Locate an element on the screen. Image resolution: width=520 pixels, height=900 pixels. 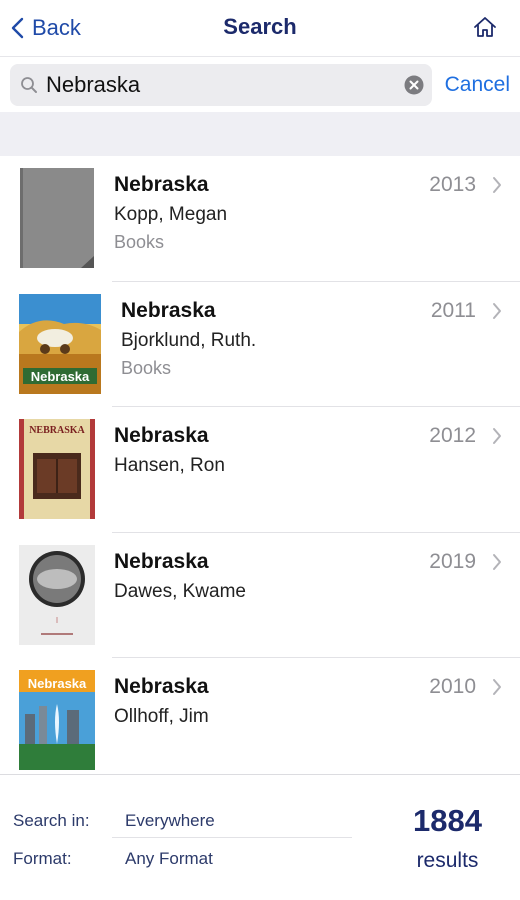
result-year: 2012 is located at coordinates (452, 435).